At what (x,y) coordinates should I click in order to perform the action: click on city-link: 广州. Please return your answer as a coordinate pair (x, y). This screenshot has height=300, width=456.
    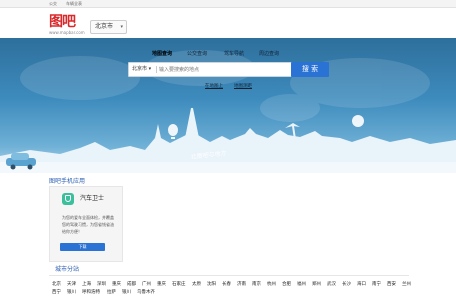
    Looking at the image, I should click on (146, 284).